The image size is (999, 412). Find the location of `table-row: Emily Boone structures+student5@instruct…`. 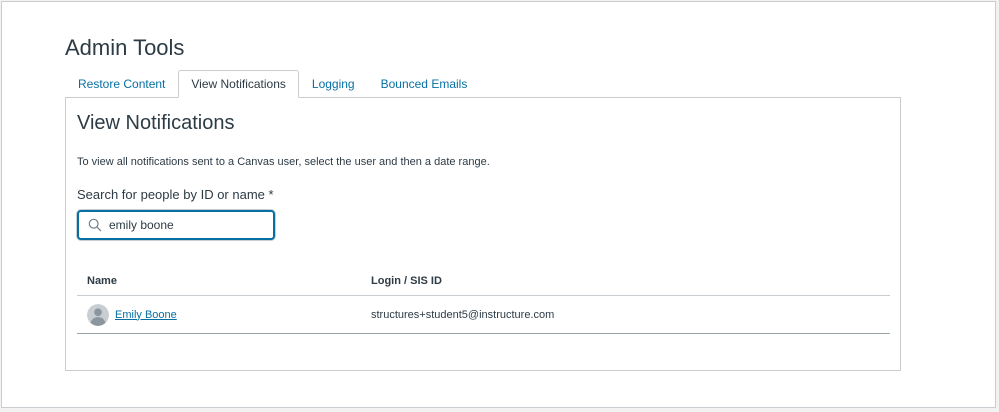

table-row: Emily Boone structures+student5@instruct… is located at coordinates (483, 315).